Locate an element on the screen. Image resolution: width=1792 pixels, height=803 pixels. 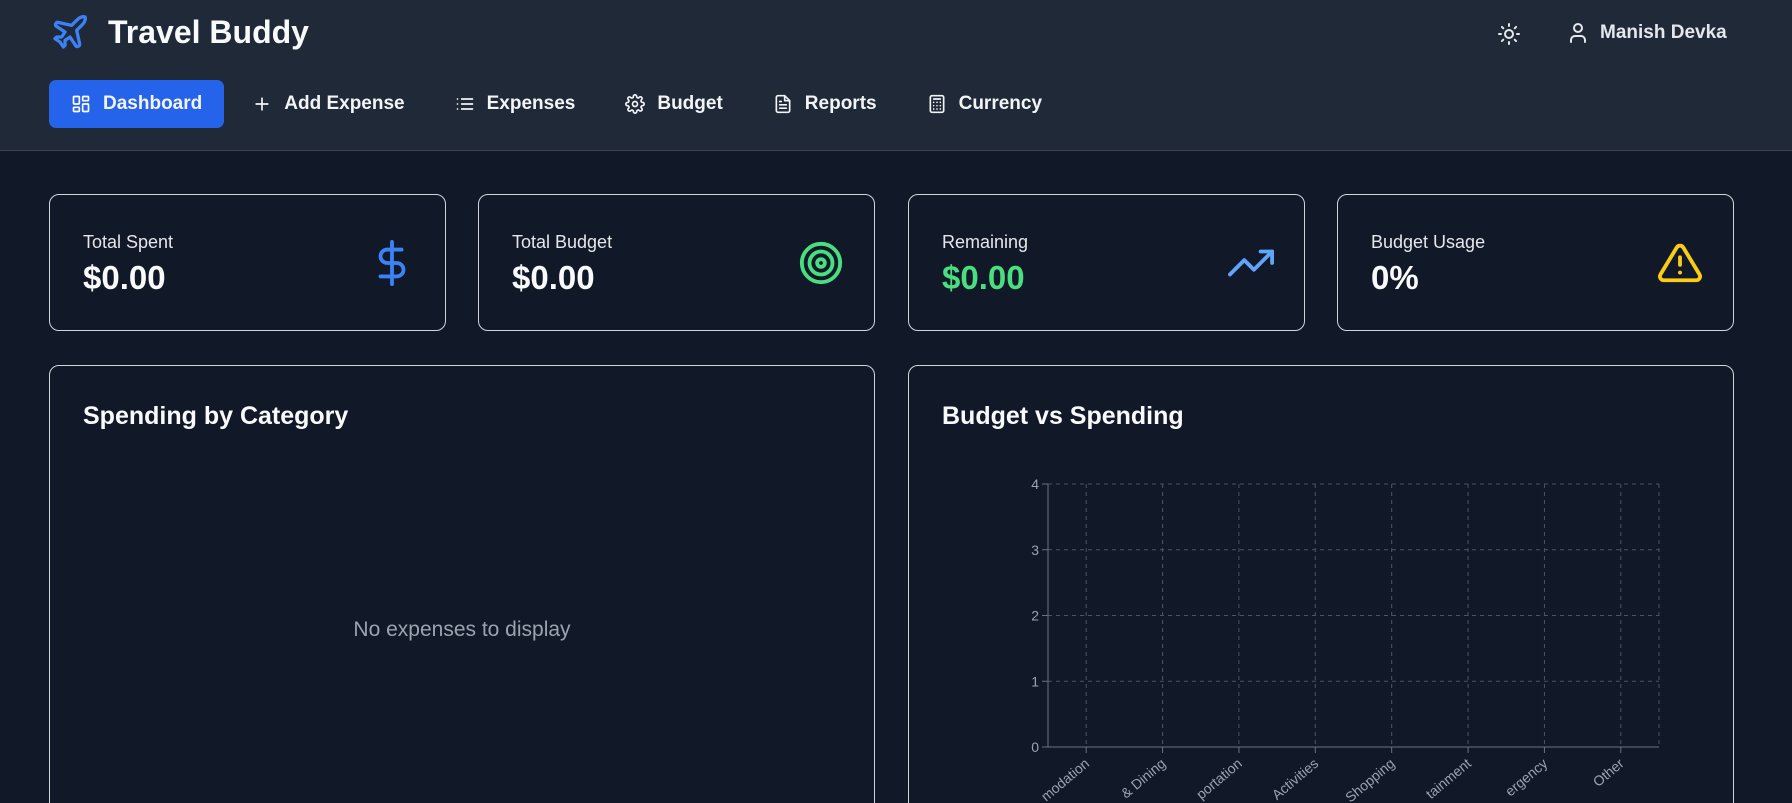
x-tick-label: modation is located at coordinates (1065, 779).